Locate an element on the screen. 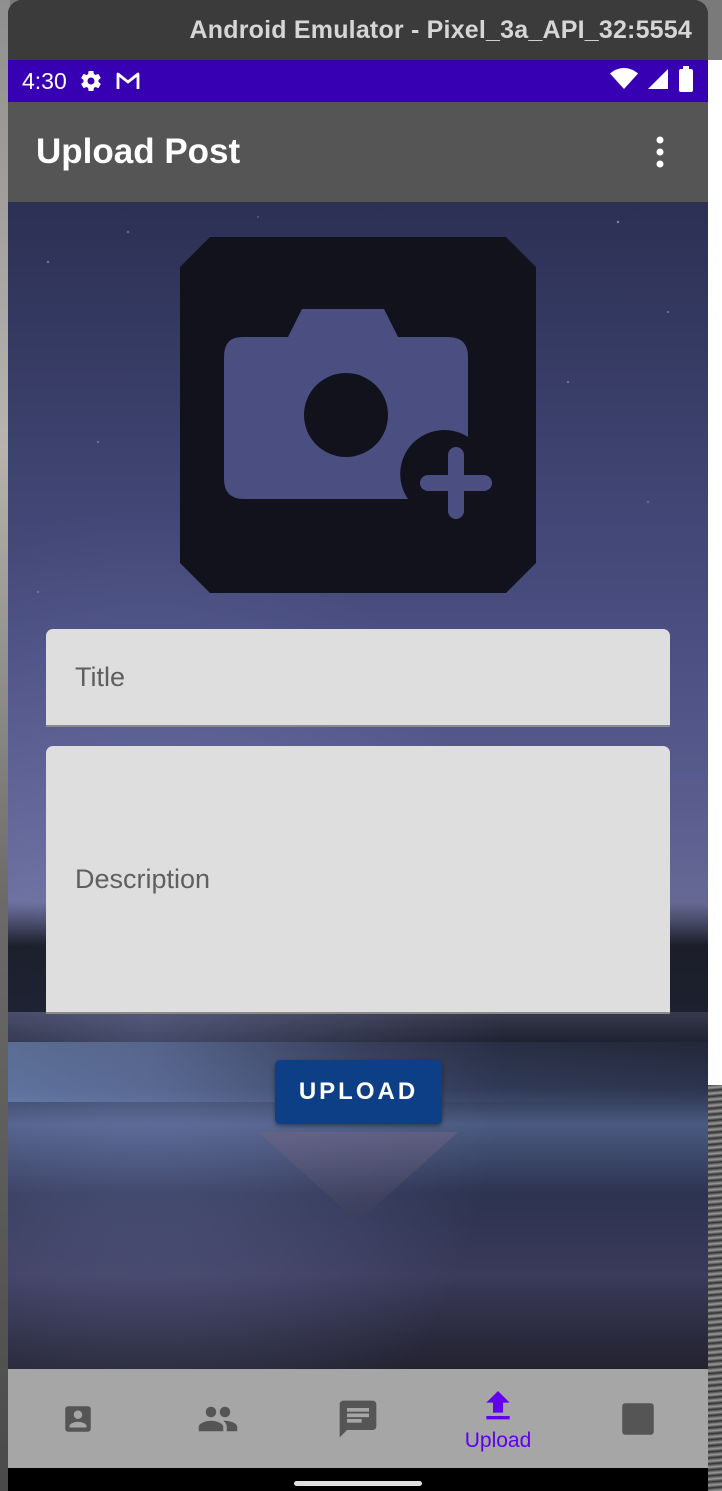  page-title: Upload Post is located at coordinates (138, 151).